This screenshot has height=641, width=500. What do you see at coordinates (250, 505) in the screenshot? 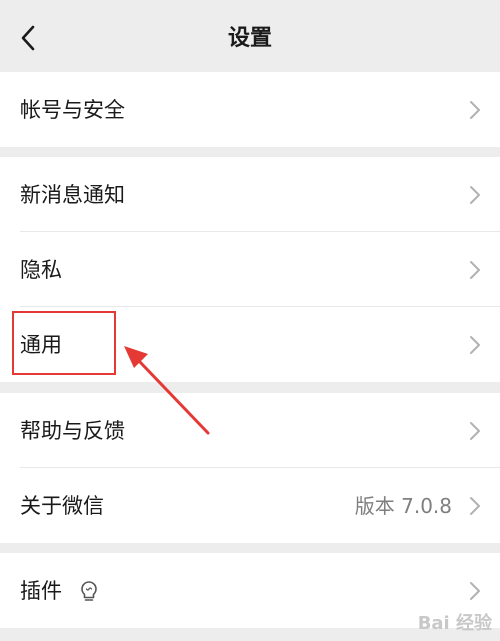
I see `settings-item-about: 关于微信 版本 7.0.8` at bounding box center [250, 505].